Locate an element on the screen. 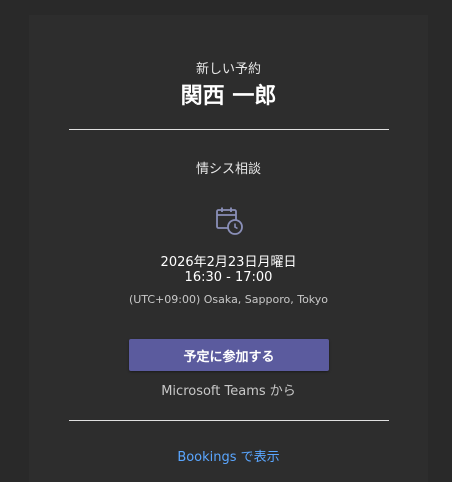 This screenshot has height=482, width=452. booking-timezone: (UTC+09:00) Osaka, Sapporo, Tokyo is located at coordinates (228, 299).